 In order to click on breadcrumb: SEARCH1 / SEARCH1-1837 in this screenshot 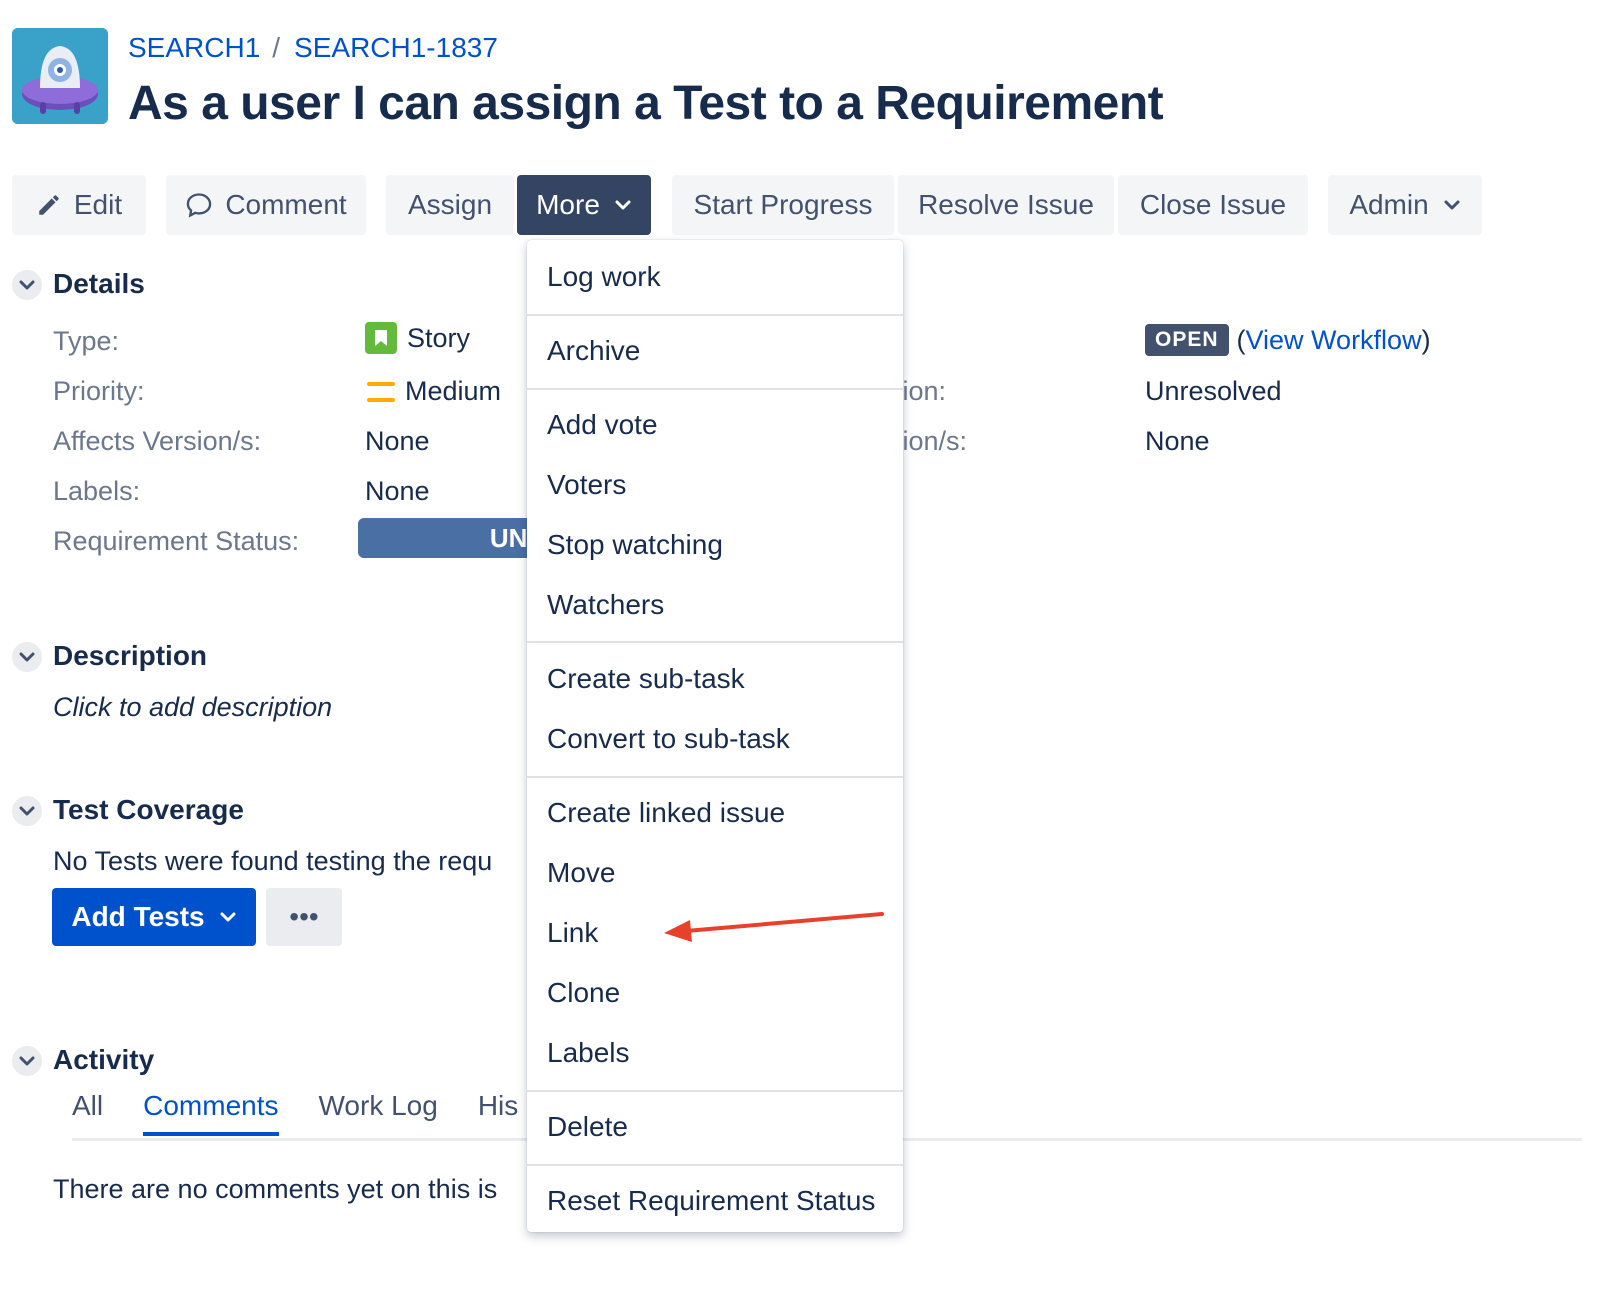, I will do `click(313, 48)`.